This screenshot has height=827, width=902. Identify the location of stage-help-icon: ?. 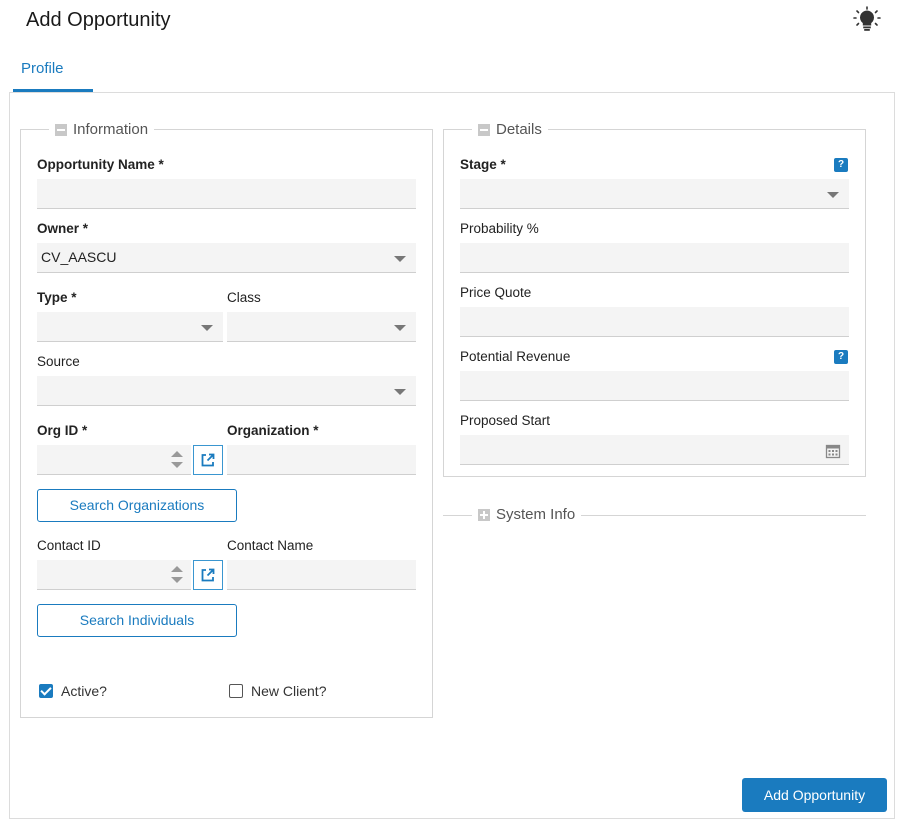
(841, 165).